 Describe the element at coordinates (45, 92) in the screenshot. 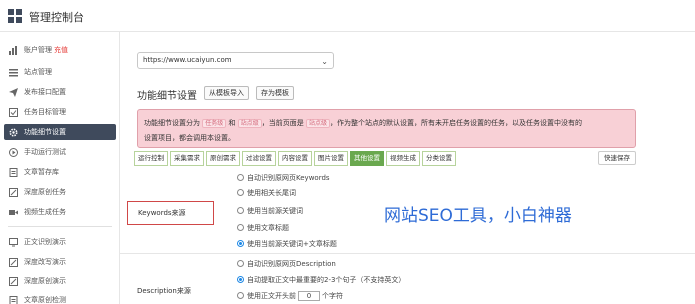

I see `sidebar-item-label: 发布接口配置` at that location.